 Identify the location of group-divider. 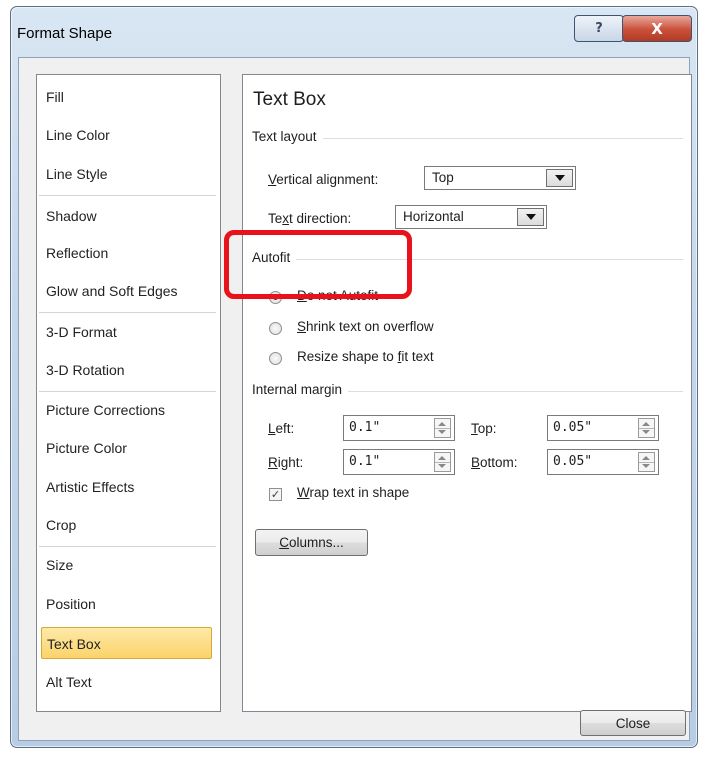
(468, 259).